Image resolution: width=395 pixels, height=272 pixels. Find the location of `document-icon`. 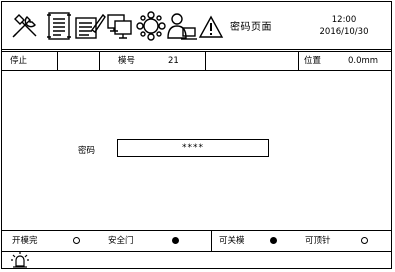

document-icon is located at coordinates (59, 26).